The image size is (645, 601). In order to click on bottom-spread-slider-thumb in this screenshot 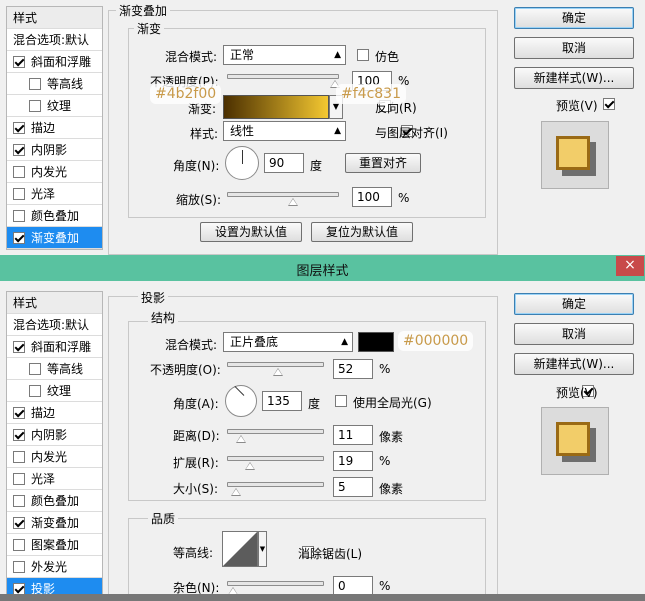, I will do `click(249, 466)`.